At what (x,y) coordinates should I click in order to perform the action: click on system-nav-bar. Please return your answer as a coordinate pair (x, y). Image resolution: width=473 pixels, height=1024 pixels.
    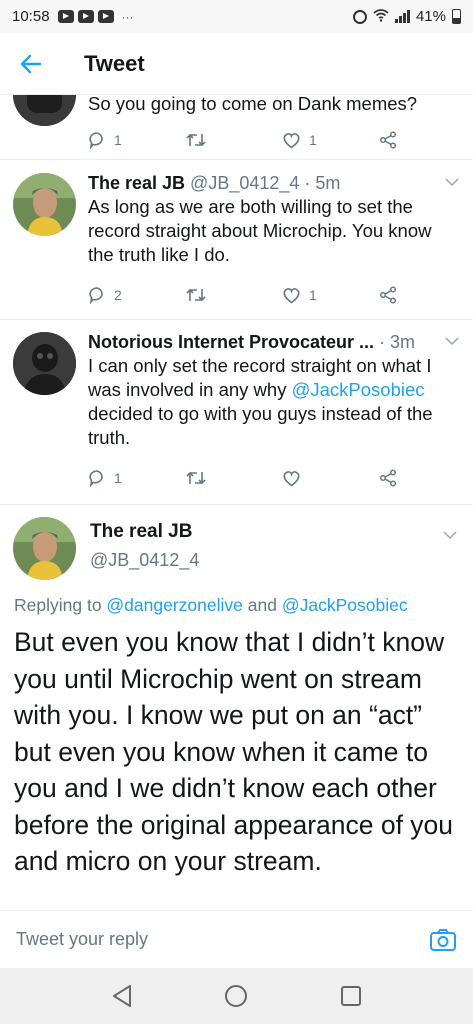
    Looking at the image, I should click on (236, 996).